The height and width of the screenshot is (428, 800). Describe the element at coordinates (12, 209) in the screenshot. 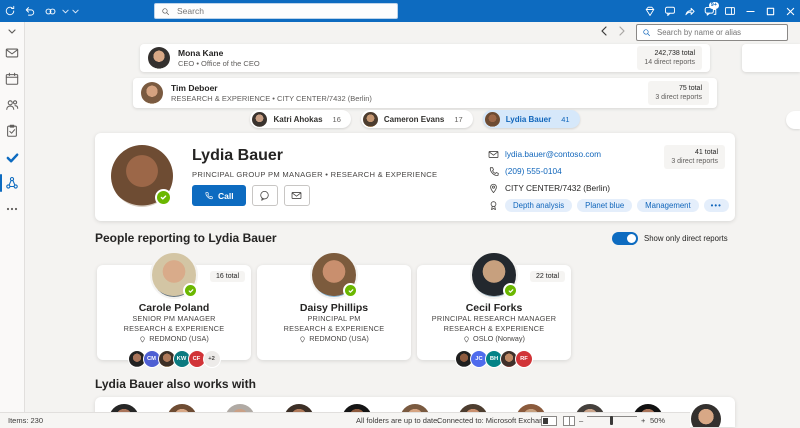

I see `more-icon` at that location.